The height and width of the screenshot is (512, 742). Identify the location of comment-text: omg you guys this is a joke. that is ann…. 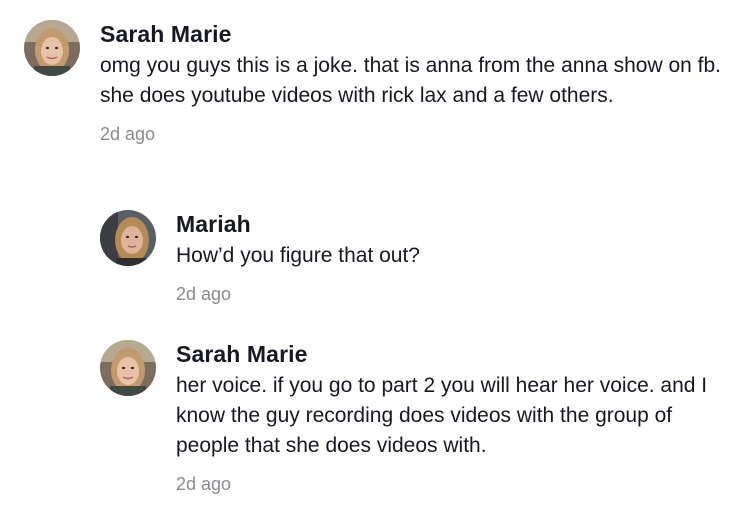
(411, 80).